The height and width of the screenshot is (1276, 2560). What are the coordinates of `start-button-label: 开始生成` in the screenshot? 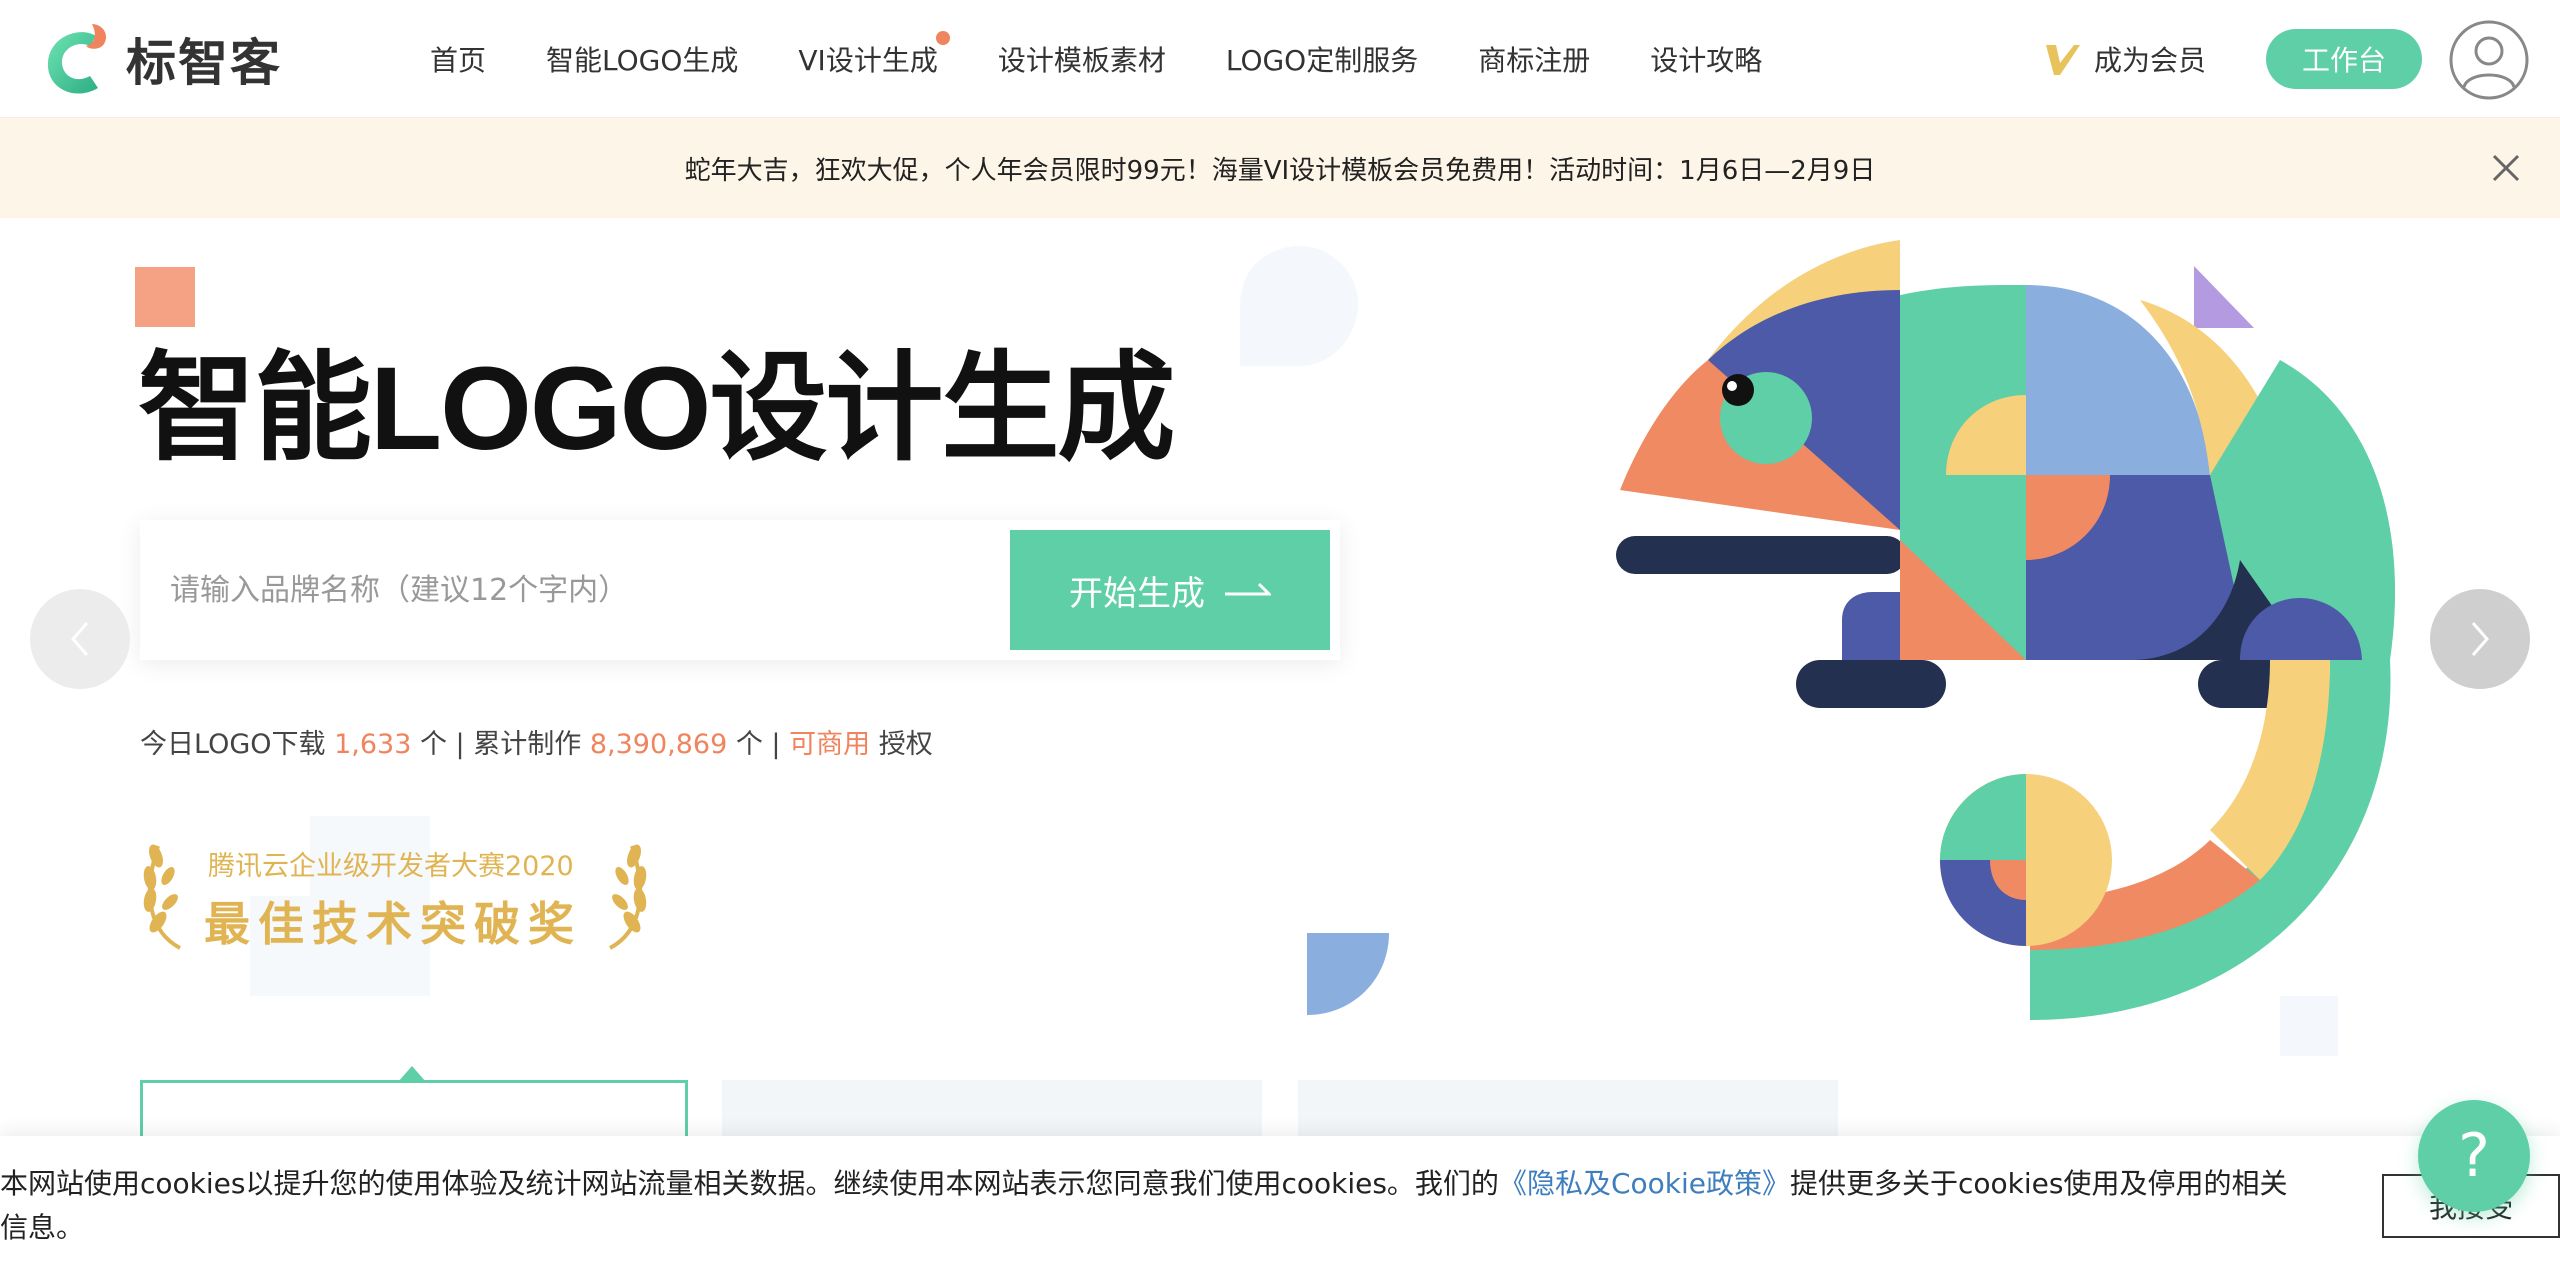 It's located at (1137, 593).